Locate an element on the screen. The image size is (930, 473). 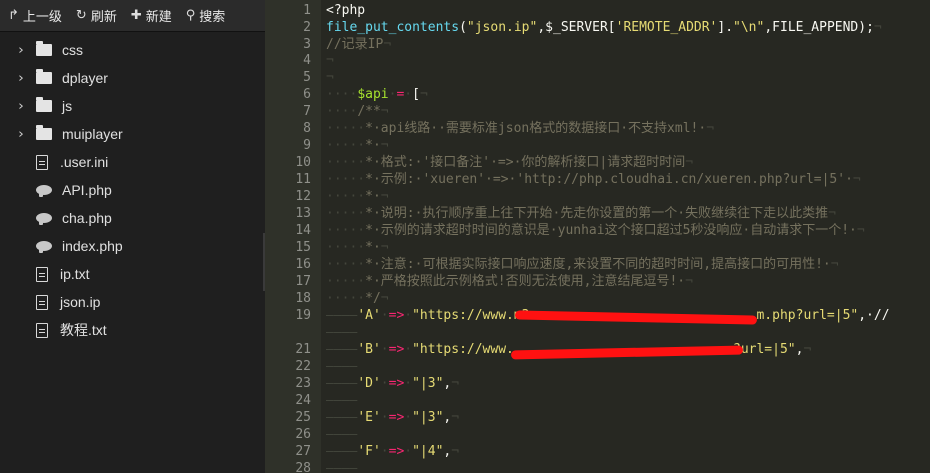
tree-item-label: API.php is located at coordinates (87, 190).